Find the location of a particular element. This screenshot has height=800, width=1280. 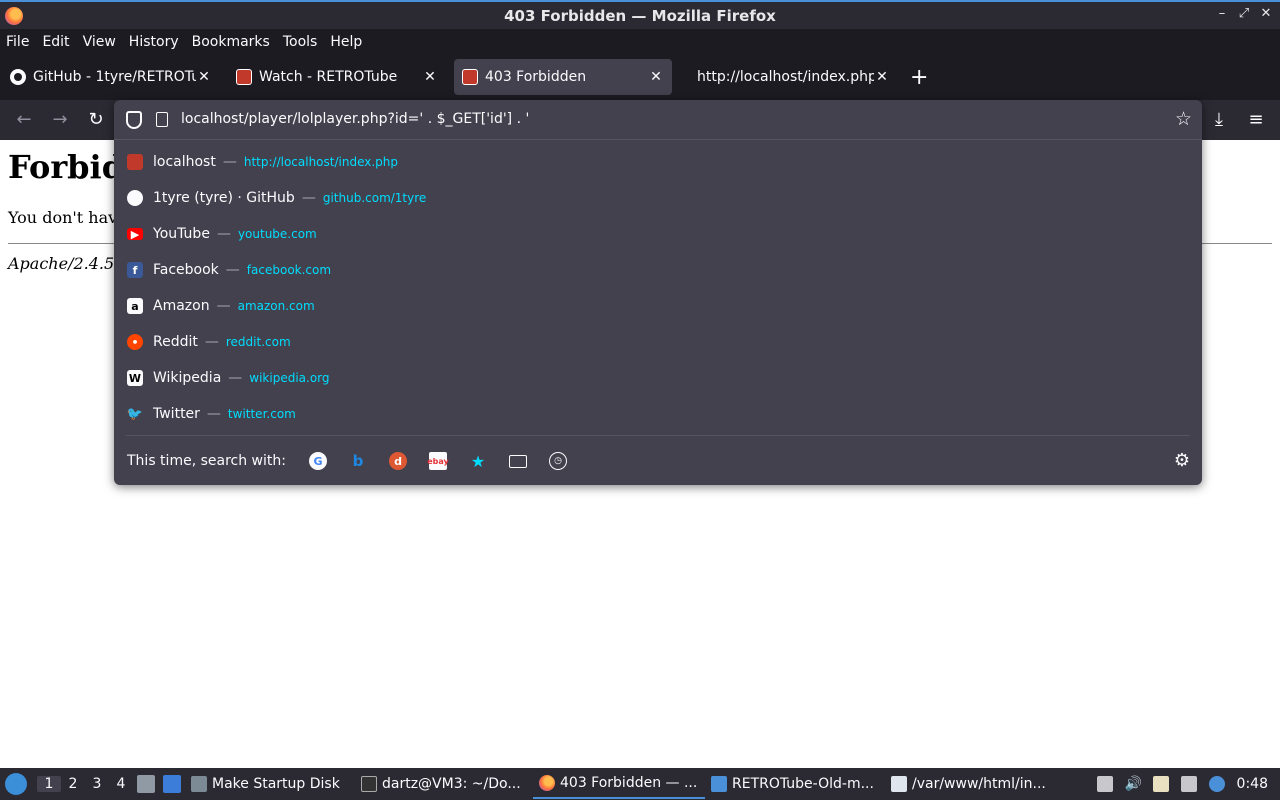

menu-bookmarks: Bookmarks is located at coordinates (231, 42).